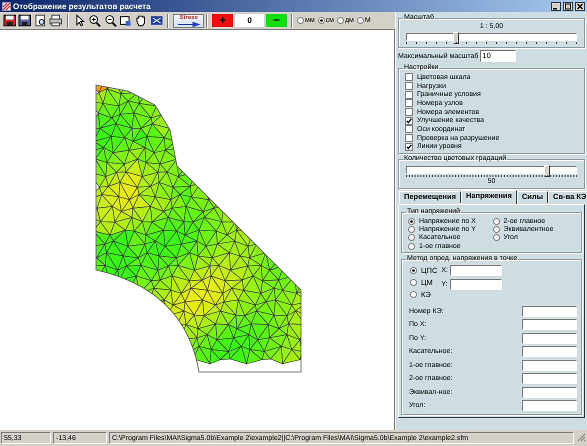 The width and height of the screenshot is (587, 446). What do you see at coordinates (95, 20) in the screenshot?
I see `zoom-in-icon` at bounding box center [95, 20].